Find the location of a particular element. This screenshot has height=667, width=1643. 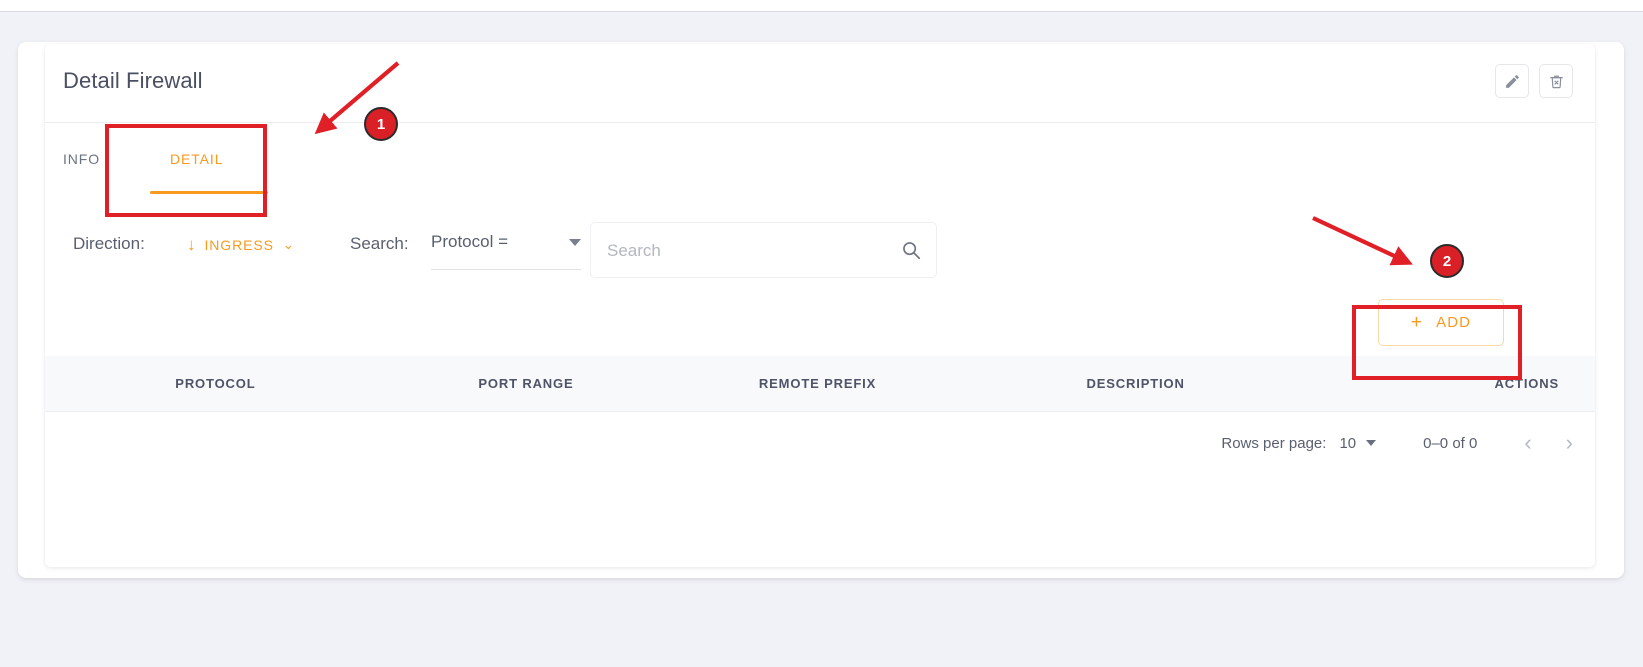

edit-button is located at coordinates (1512, 81).